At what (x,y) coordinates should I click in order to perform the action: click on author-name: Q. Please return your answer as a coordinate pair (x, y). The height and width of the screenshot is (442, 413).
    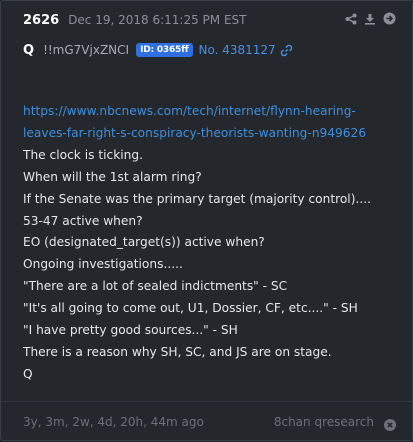
    Looking at the image, I should click on (29, 50).